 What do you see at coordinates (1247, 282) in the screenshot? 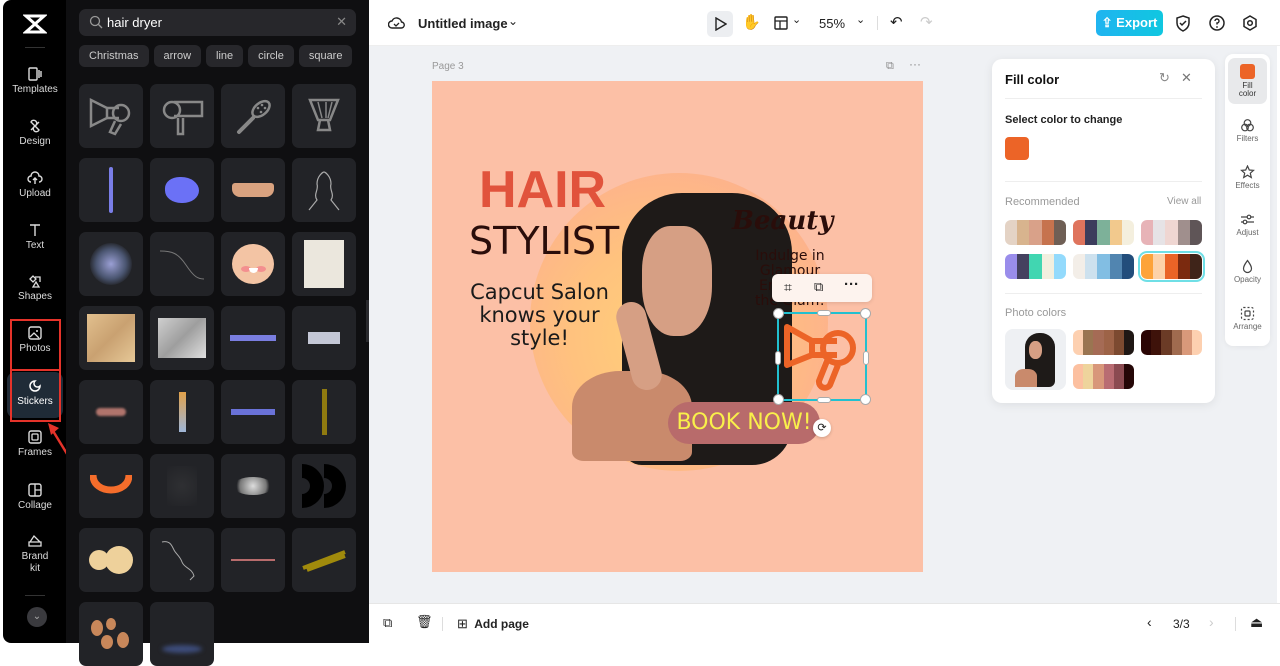
I see `rail-opacity: Opacity` at bounding box center [1247, 282].